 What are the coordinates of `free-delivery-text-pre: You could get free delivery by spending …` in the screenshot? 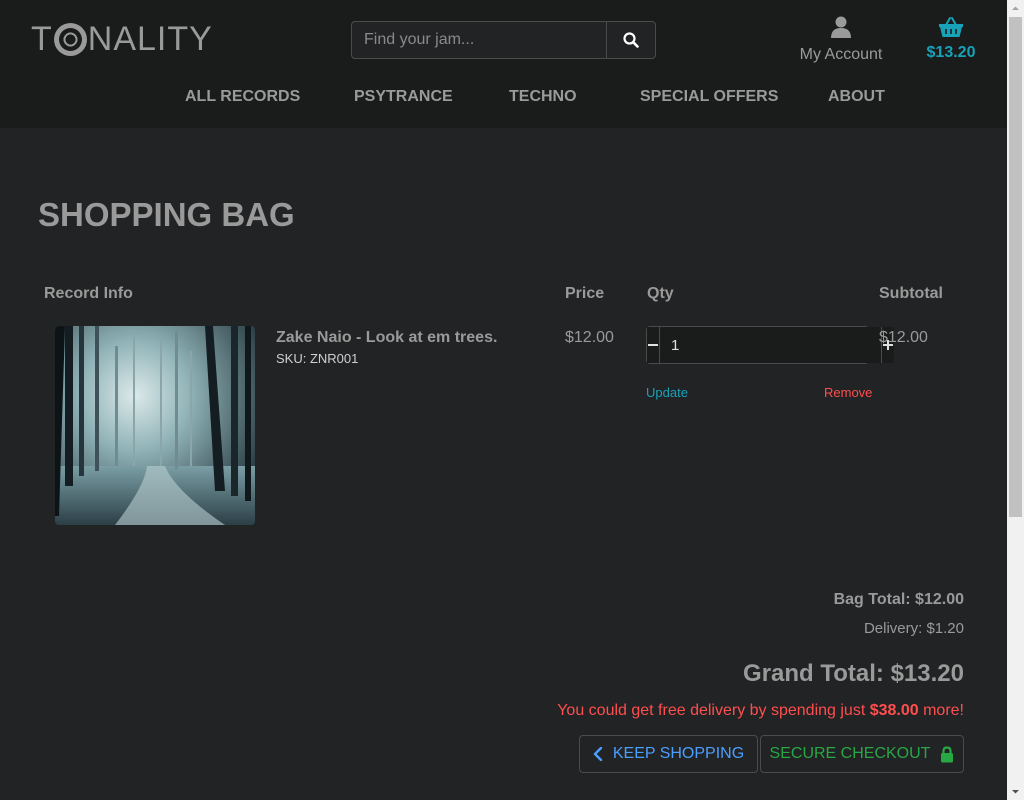 It's located at (713, 710).